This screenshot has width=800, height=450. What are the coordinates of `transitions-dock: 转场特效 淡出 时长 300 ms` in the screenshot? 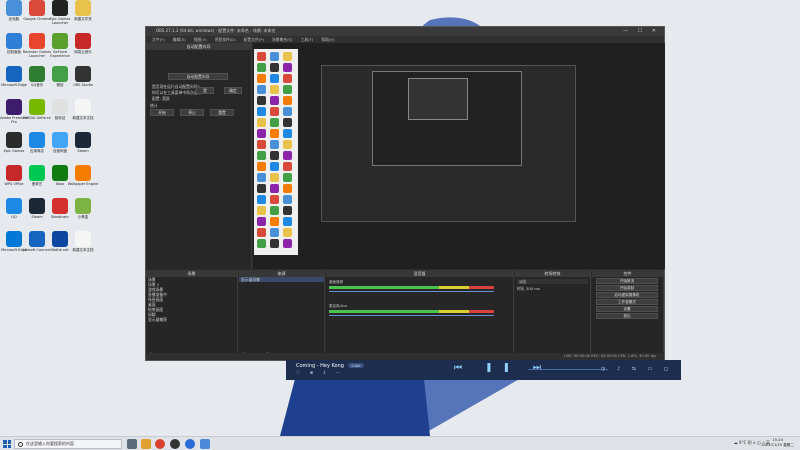 It's located at (553, 315).